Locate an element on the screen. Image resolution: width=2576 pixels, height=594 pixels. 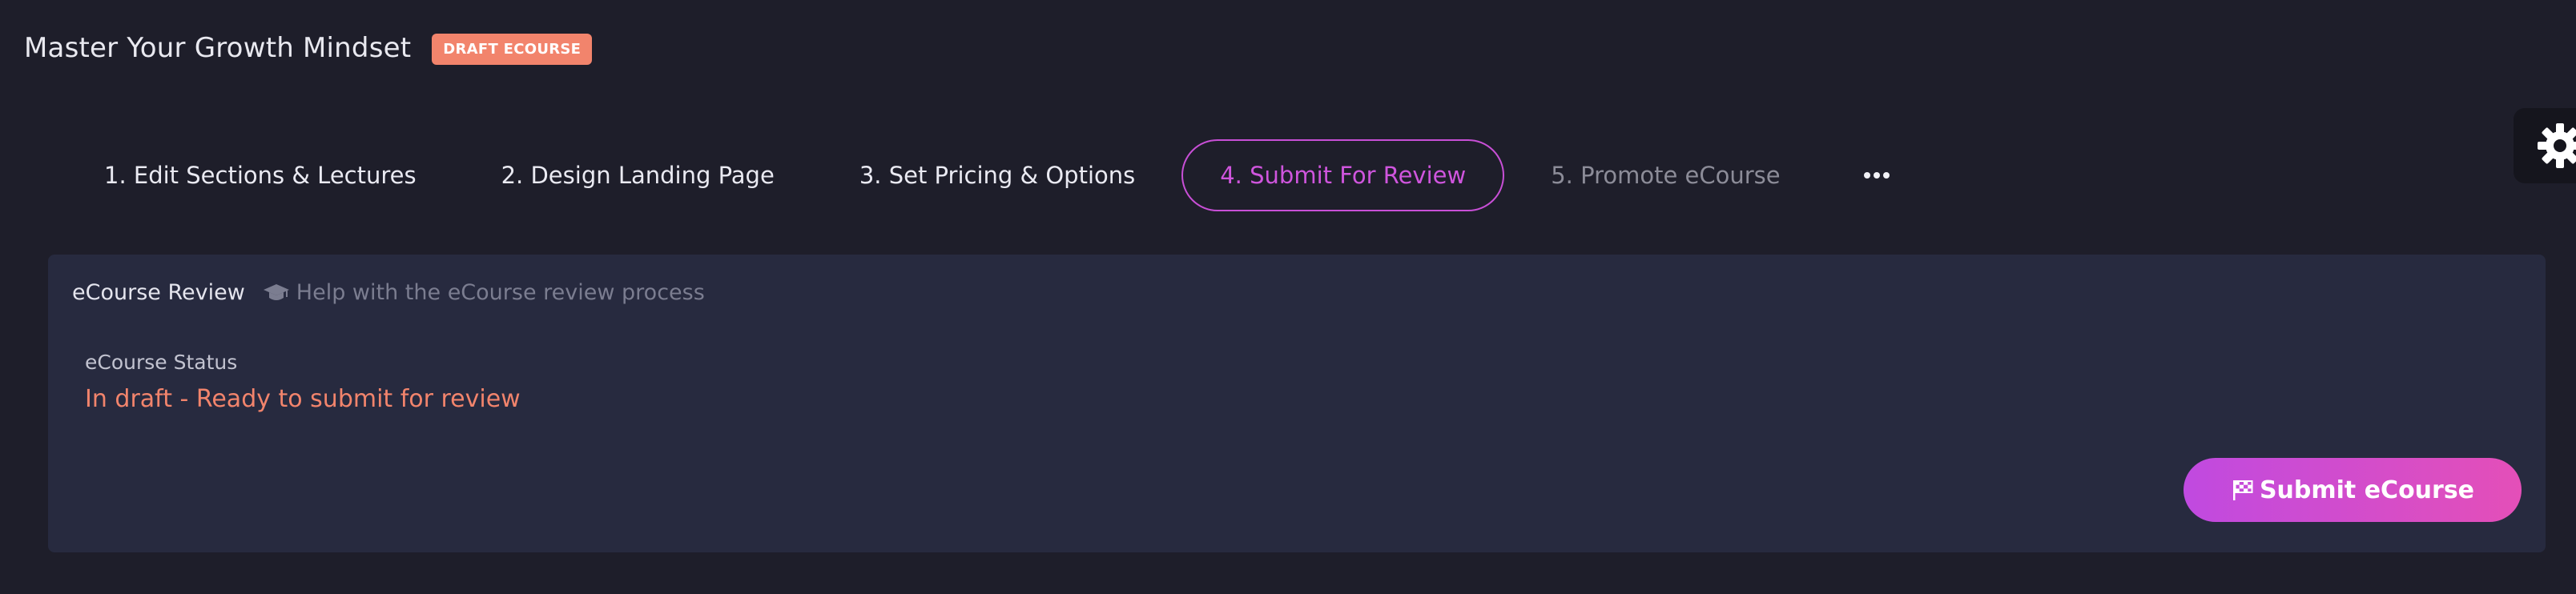
course-title: Master Your Growth Mindset is located at coordinates (218, 47).